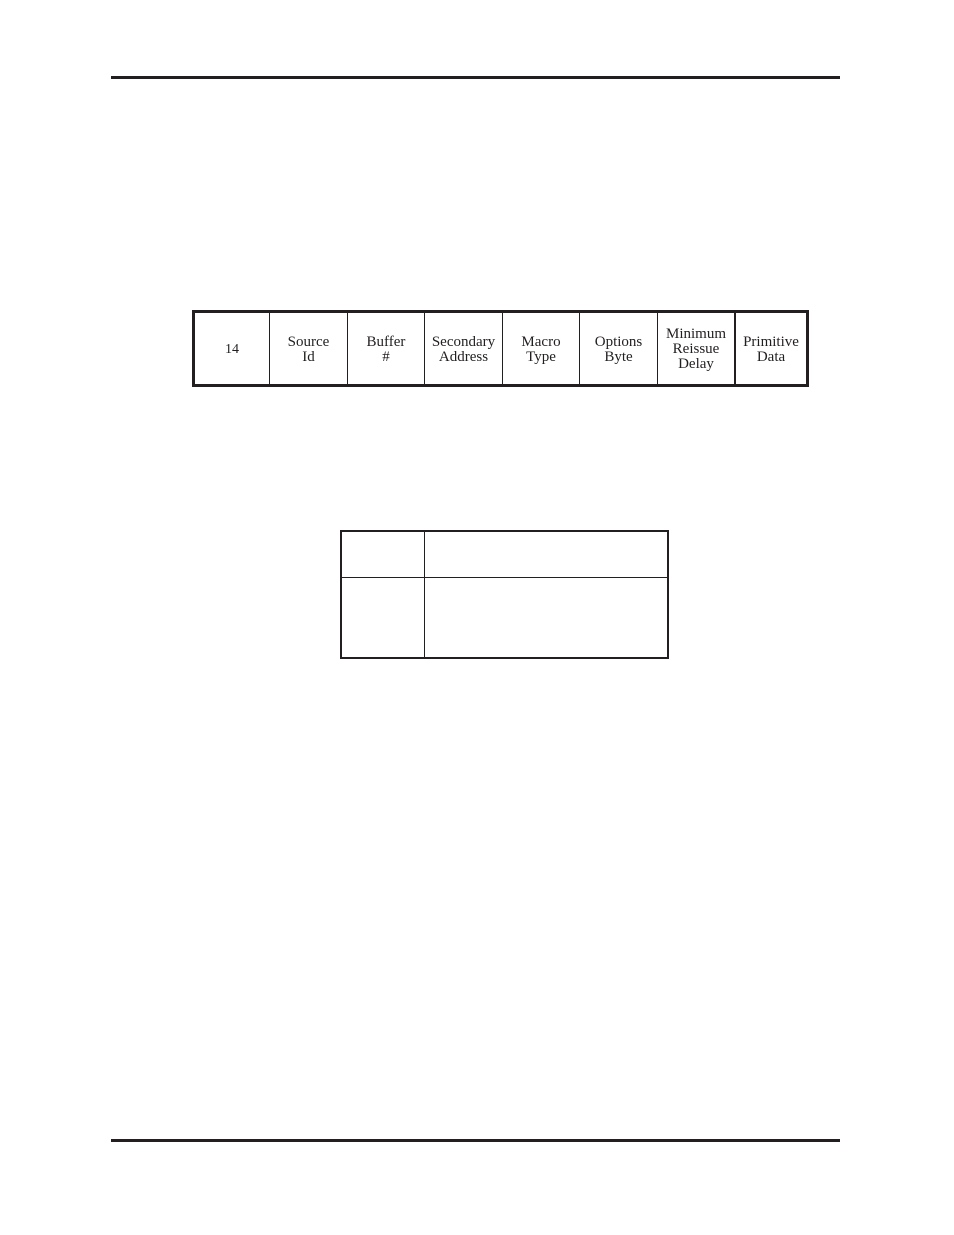 Image resolution: width=954 pixels, height=1235 pixels. Describe the element at coordinates (619, 348) in the screenshot. I see `packet-field-options-byte: Options Byte` at that location.